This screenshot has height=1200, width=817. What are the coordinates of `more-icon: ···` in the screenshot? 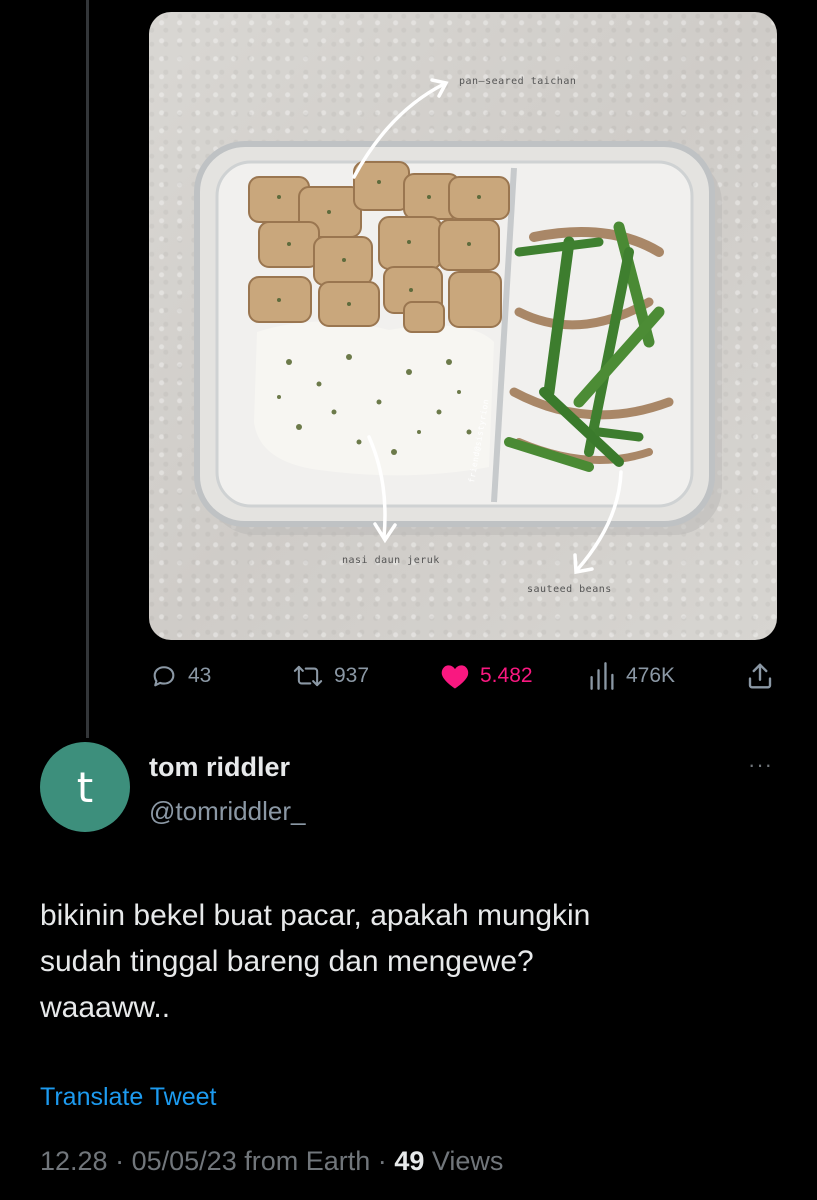 It's located at (760, 765).